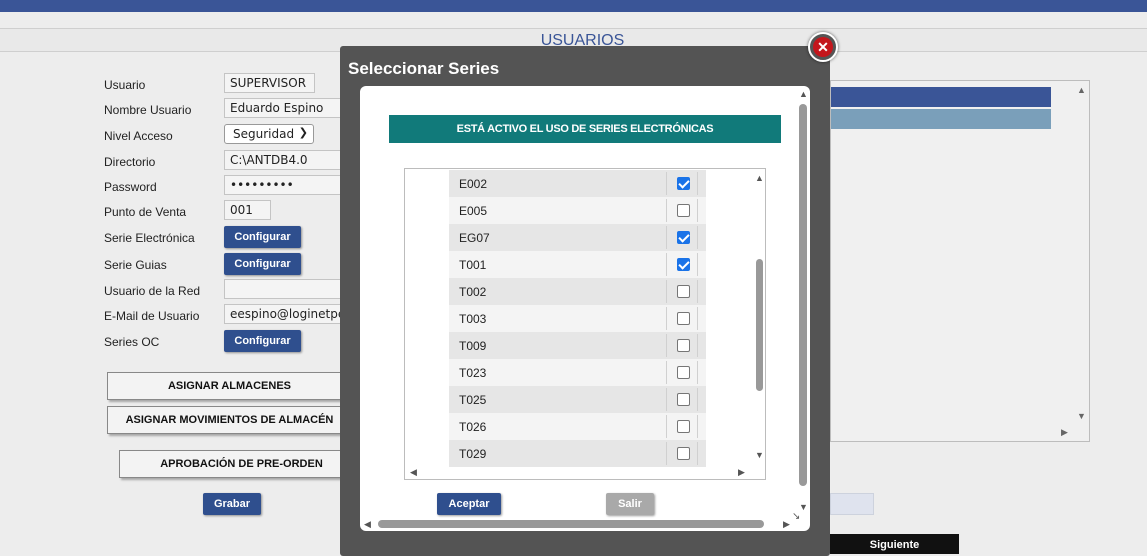 The image size is (1147, 556). What do you see at coordinates (473, 346) in the screenshot?
I see `series-code: T009` at bounding box center [473, 346].